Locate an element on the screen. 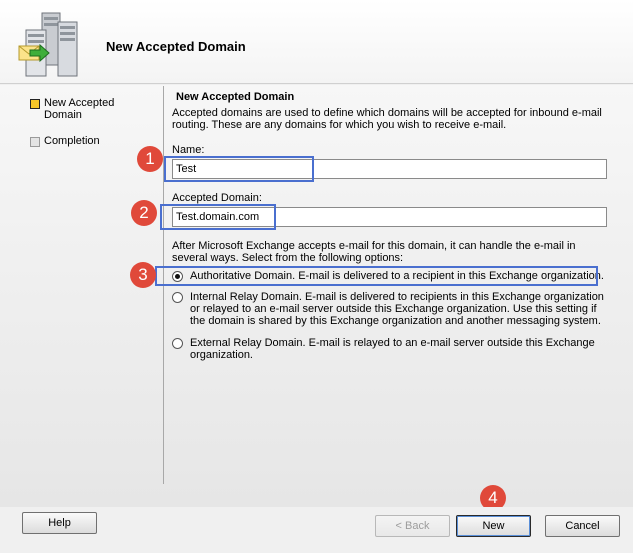 The width and height of the screenshot is (633, 553). cancel-button: Cancel is located at coordinates (582, 526).